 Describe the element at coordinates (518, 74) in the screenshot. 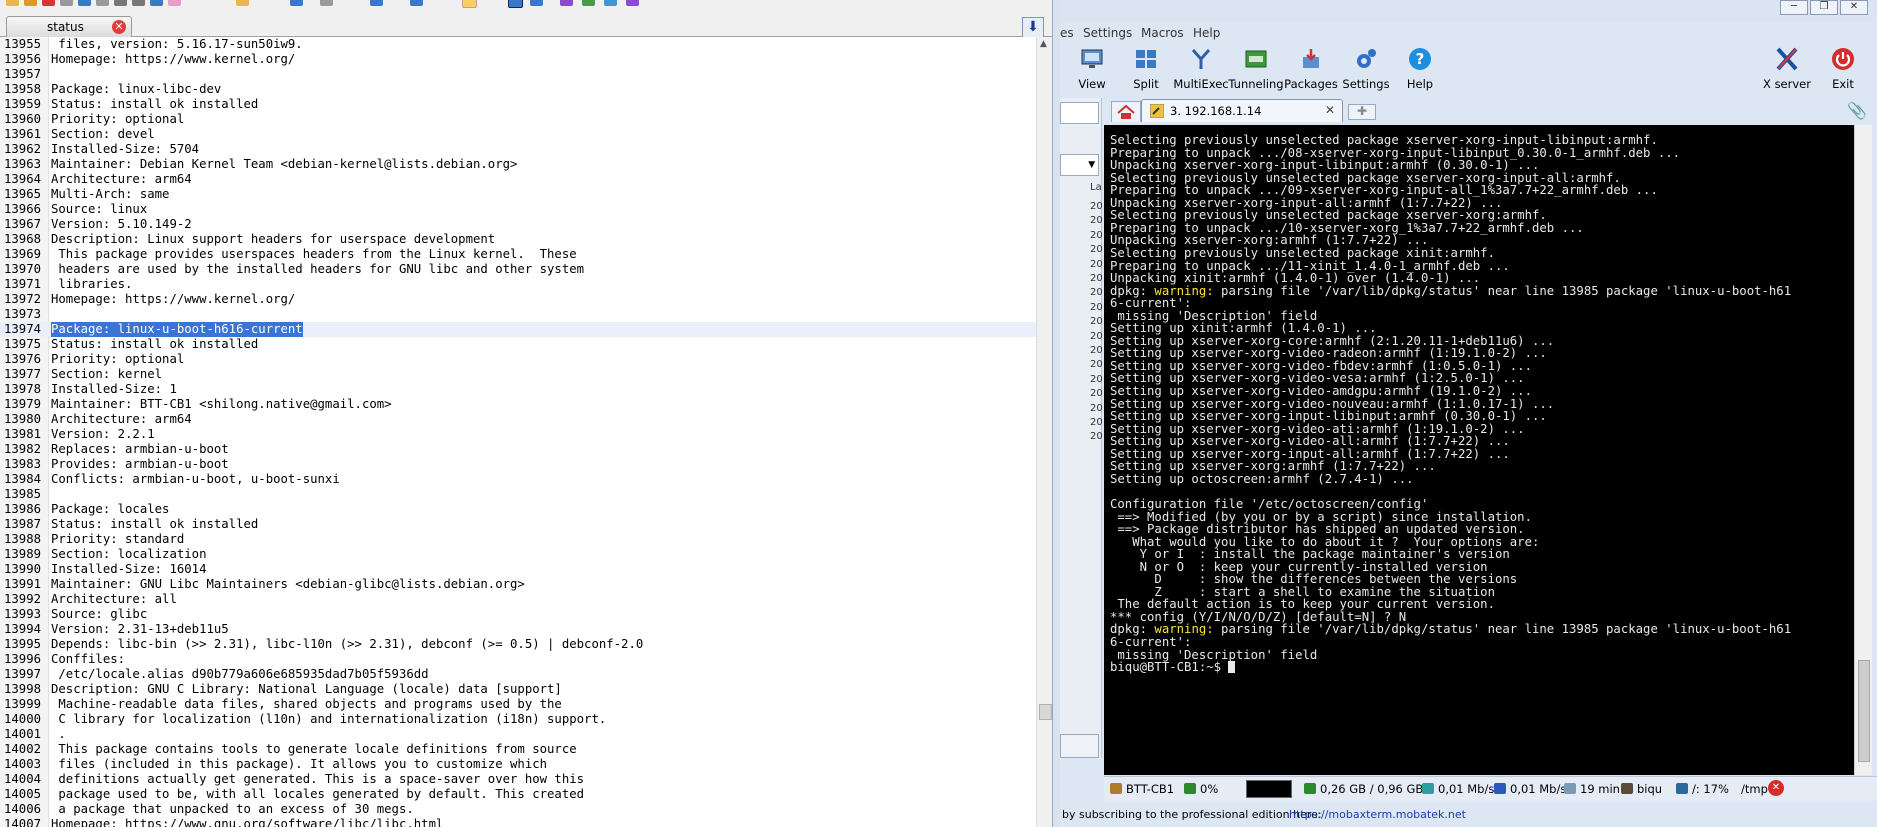

I see `editor-line: 13957` at that location.